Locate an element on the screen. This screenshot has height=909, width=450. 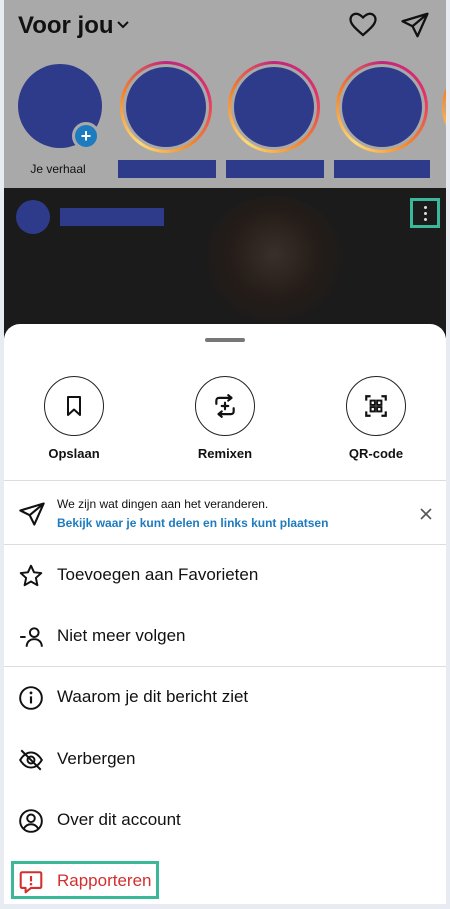
chevron-down-icon is located at coordinates (123, 25).